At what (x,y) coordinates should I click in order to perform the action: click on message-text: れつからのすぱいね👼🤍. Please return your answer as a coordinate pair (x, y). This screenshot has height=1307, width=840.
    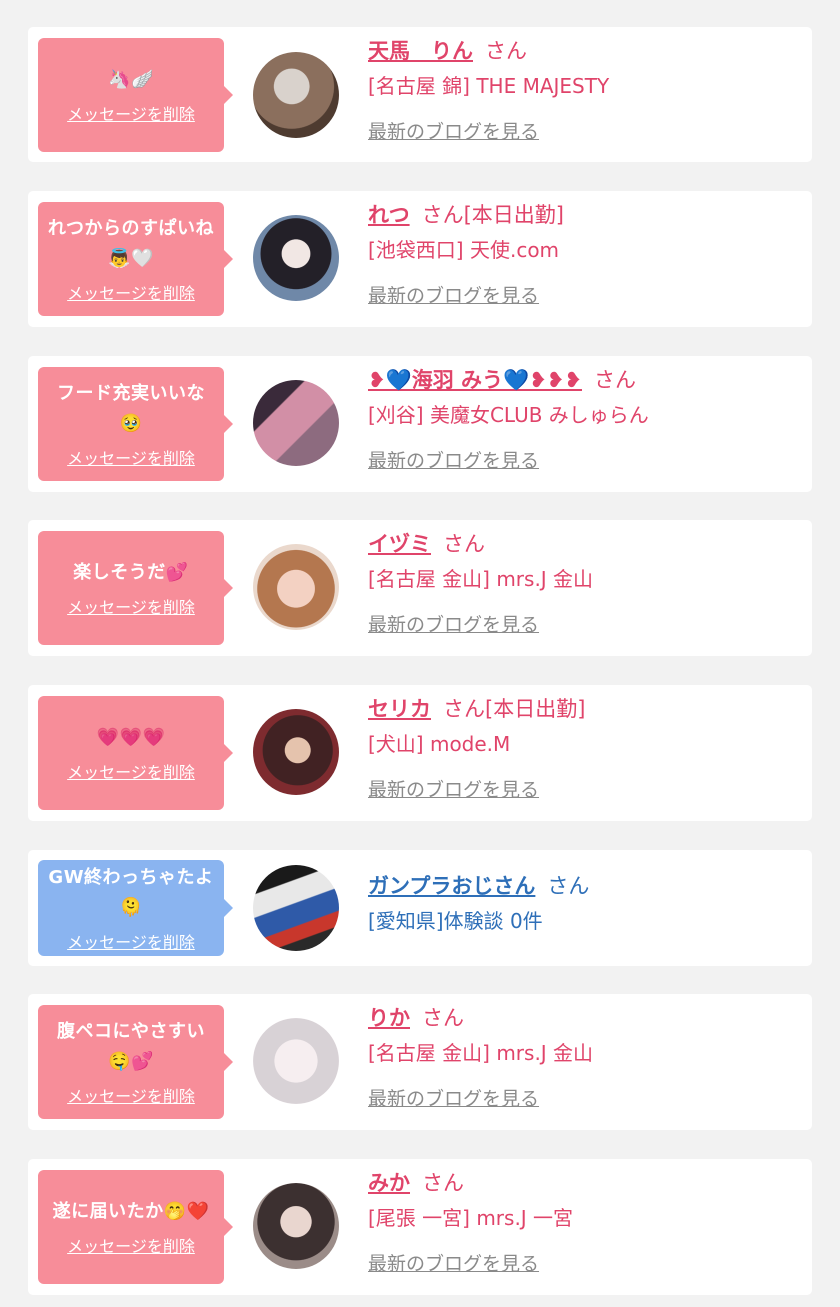
    Looking at the image, I should click on (131, 243).